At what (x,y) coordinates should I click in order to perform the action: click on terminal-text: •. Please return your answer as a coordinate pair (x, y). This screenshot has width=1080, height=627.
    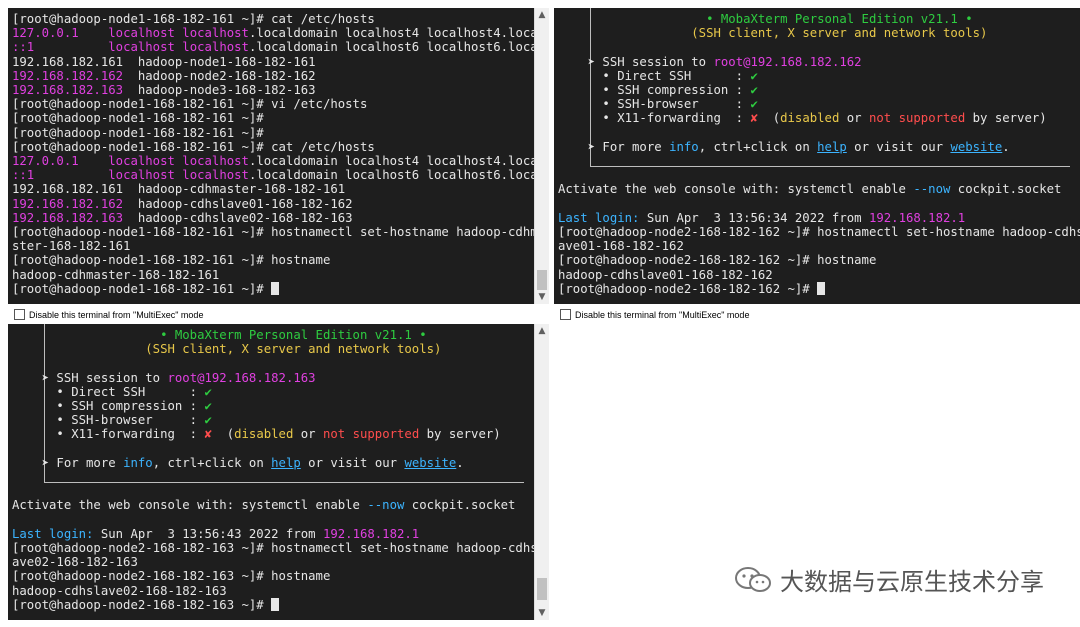
    Looking at the image, I should click on (419, 335).